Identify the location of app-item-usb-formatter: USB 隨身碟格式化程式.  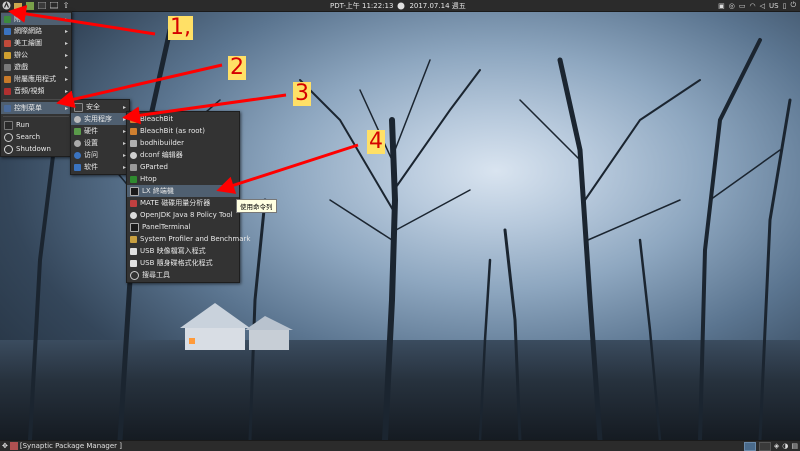
(183, 263).